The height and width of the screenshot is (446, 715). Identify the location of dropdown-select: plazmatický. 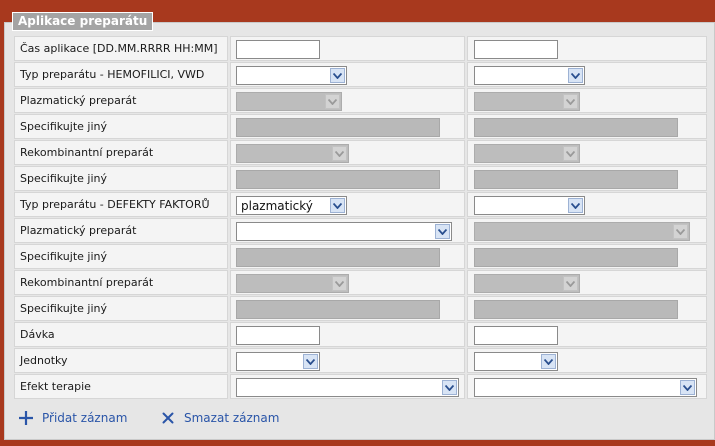
(291, 205).